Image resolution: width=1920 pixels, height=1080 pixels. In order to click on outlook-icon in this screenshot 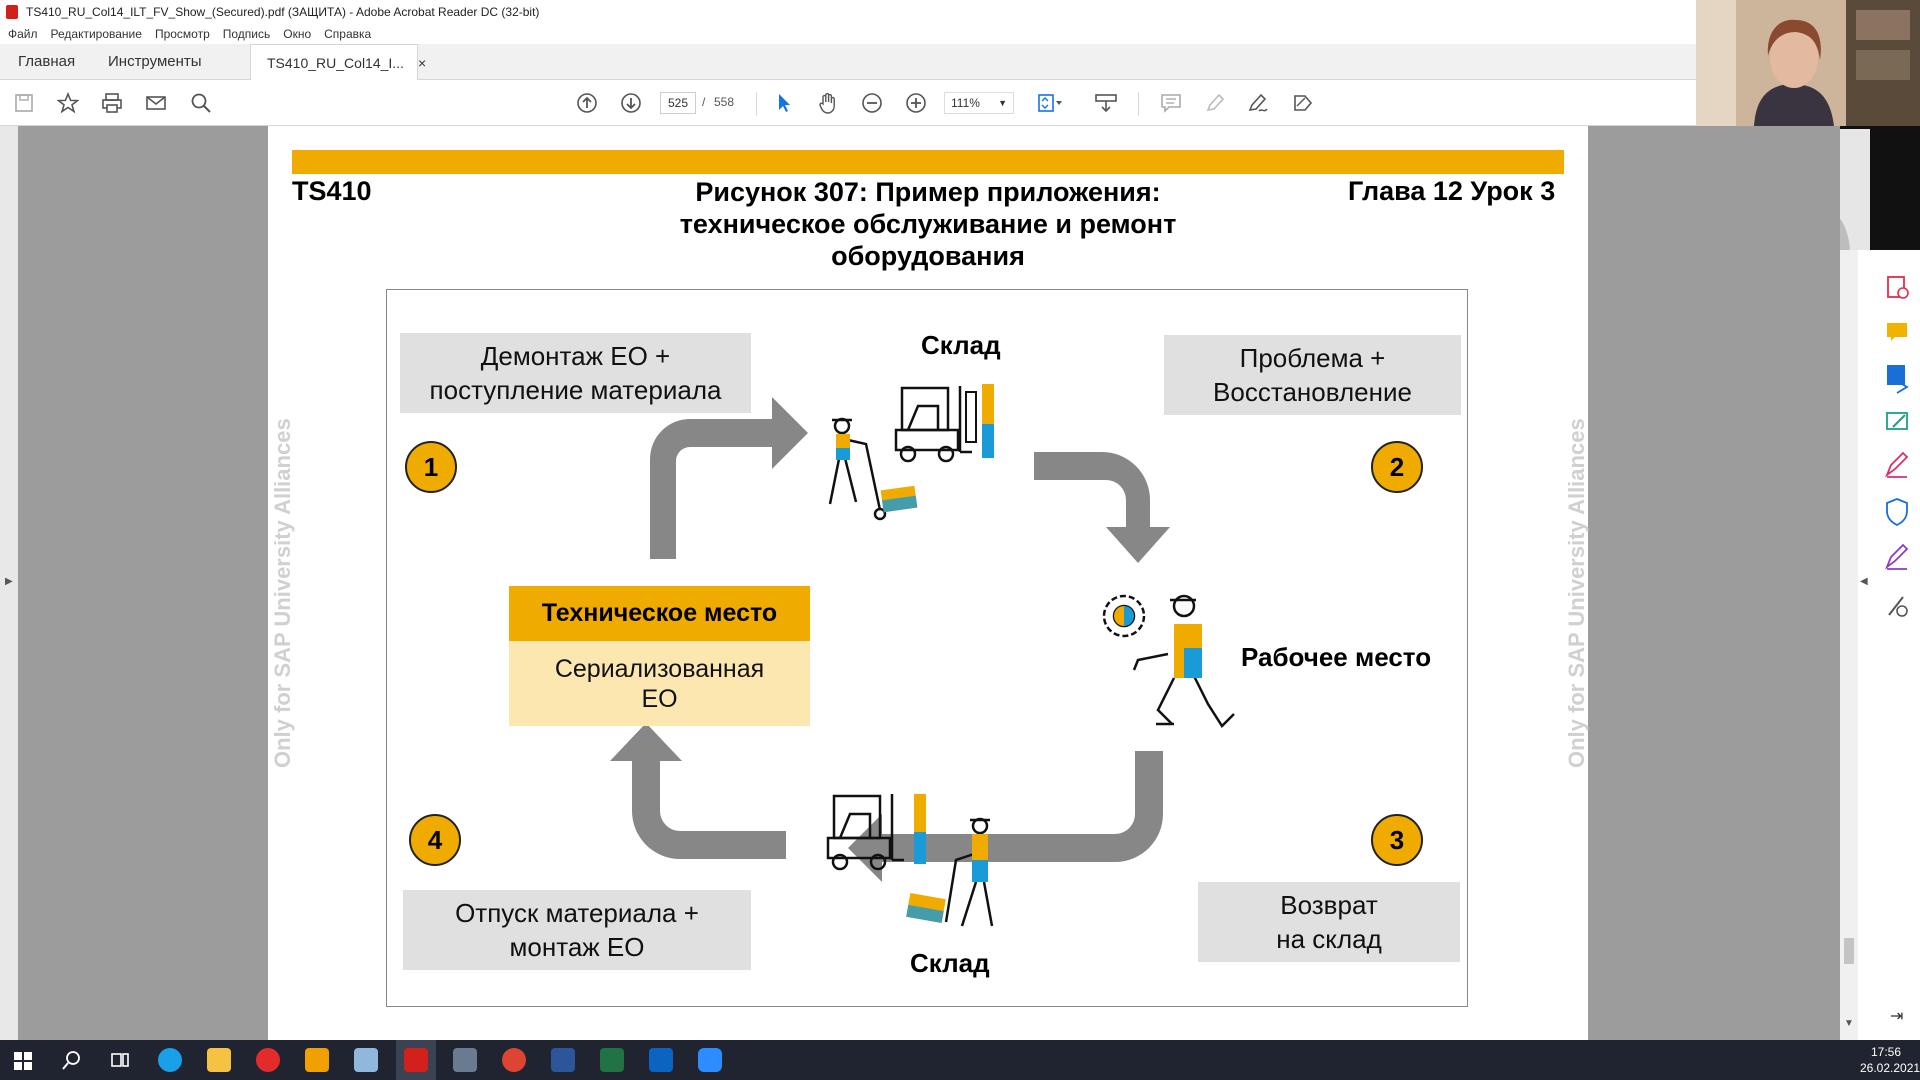, I will do `click(661, 1060)`.